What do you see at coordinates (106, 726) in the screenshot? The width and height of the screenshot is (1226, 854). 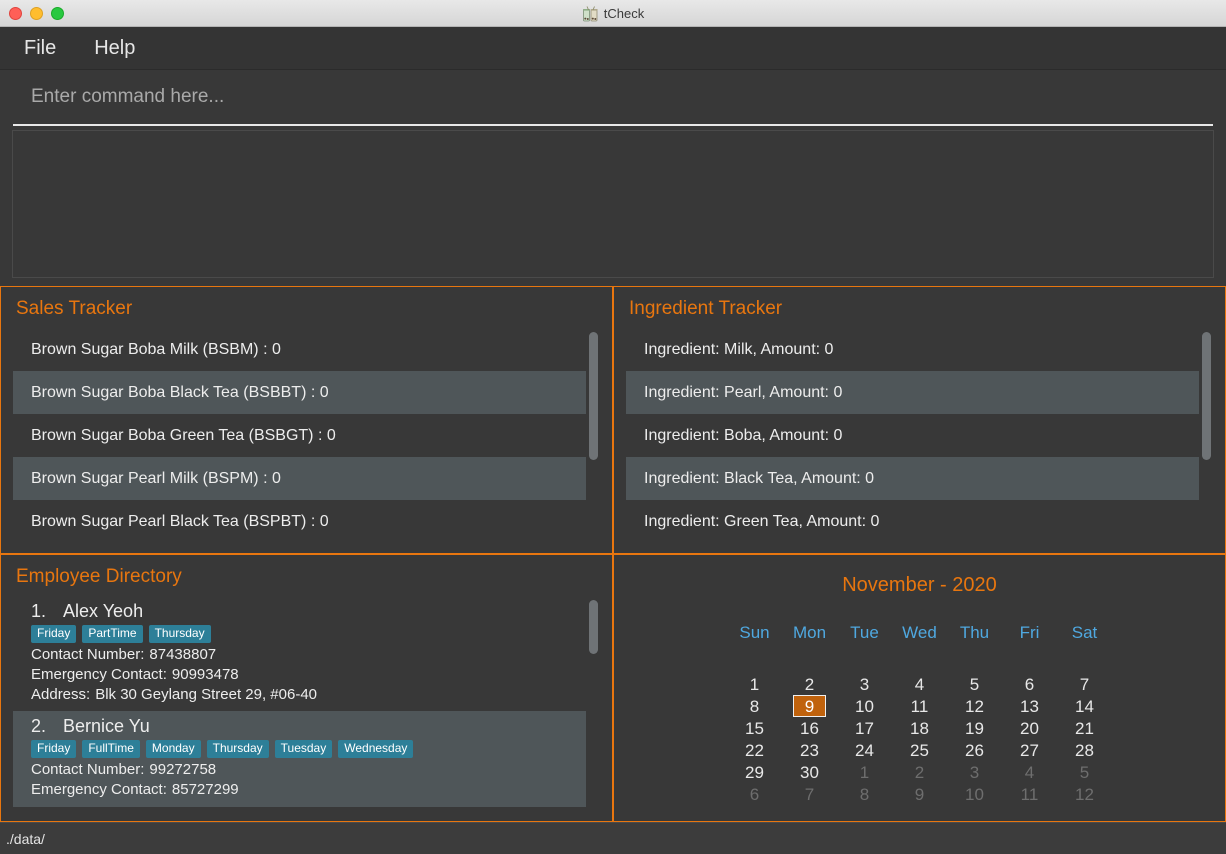 I see `employee-name: Bernice Yu` at bounding box center [106, 726].